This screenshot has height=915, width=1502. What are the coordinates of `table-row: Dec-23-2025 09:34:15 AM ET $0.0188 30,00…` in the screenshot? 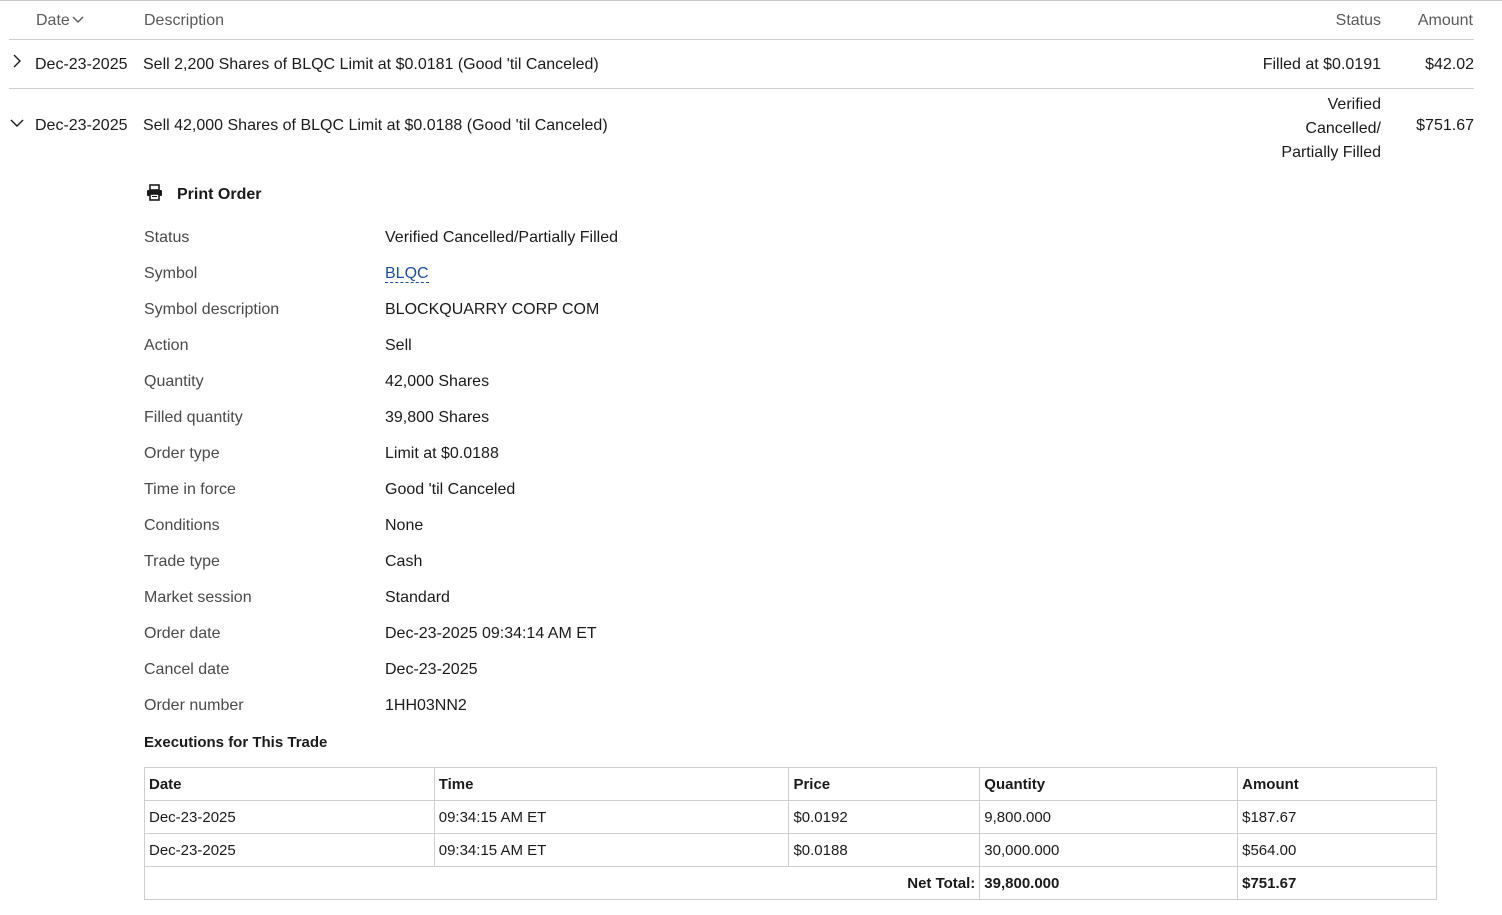 It's located at (790, 850).